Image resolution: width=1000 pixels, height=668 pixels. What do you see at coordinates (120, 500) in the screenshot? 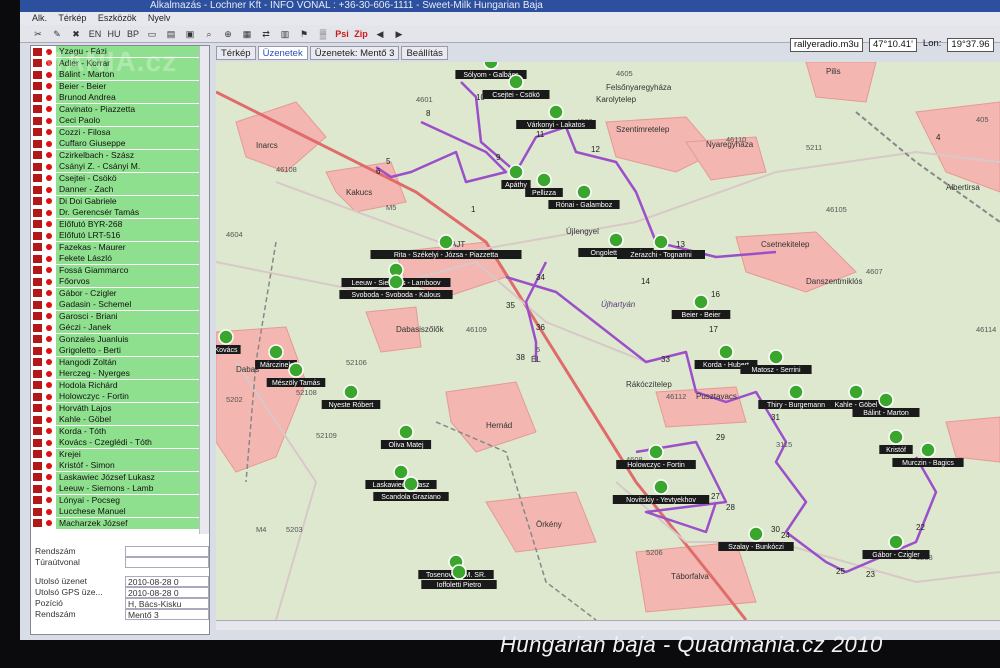
I see `competitor-row: Lónyai - Pocseg` at bounding box center [120, 500].